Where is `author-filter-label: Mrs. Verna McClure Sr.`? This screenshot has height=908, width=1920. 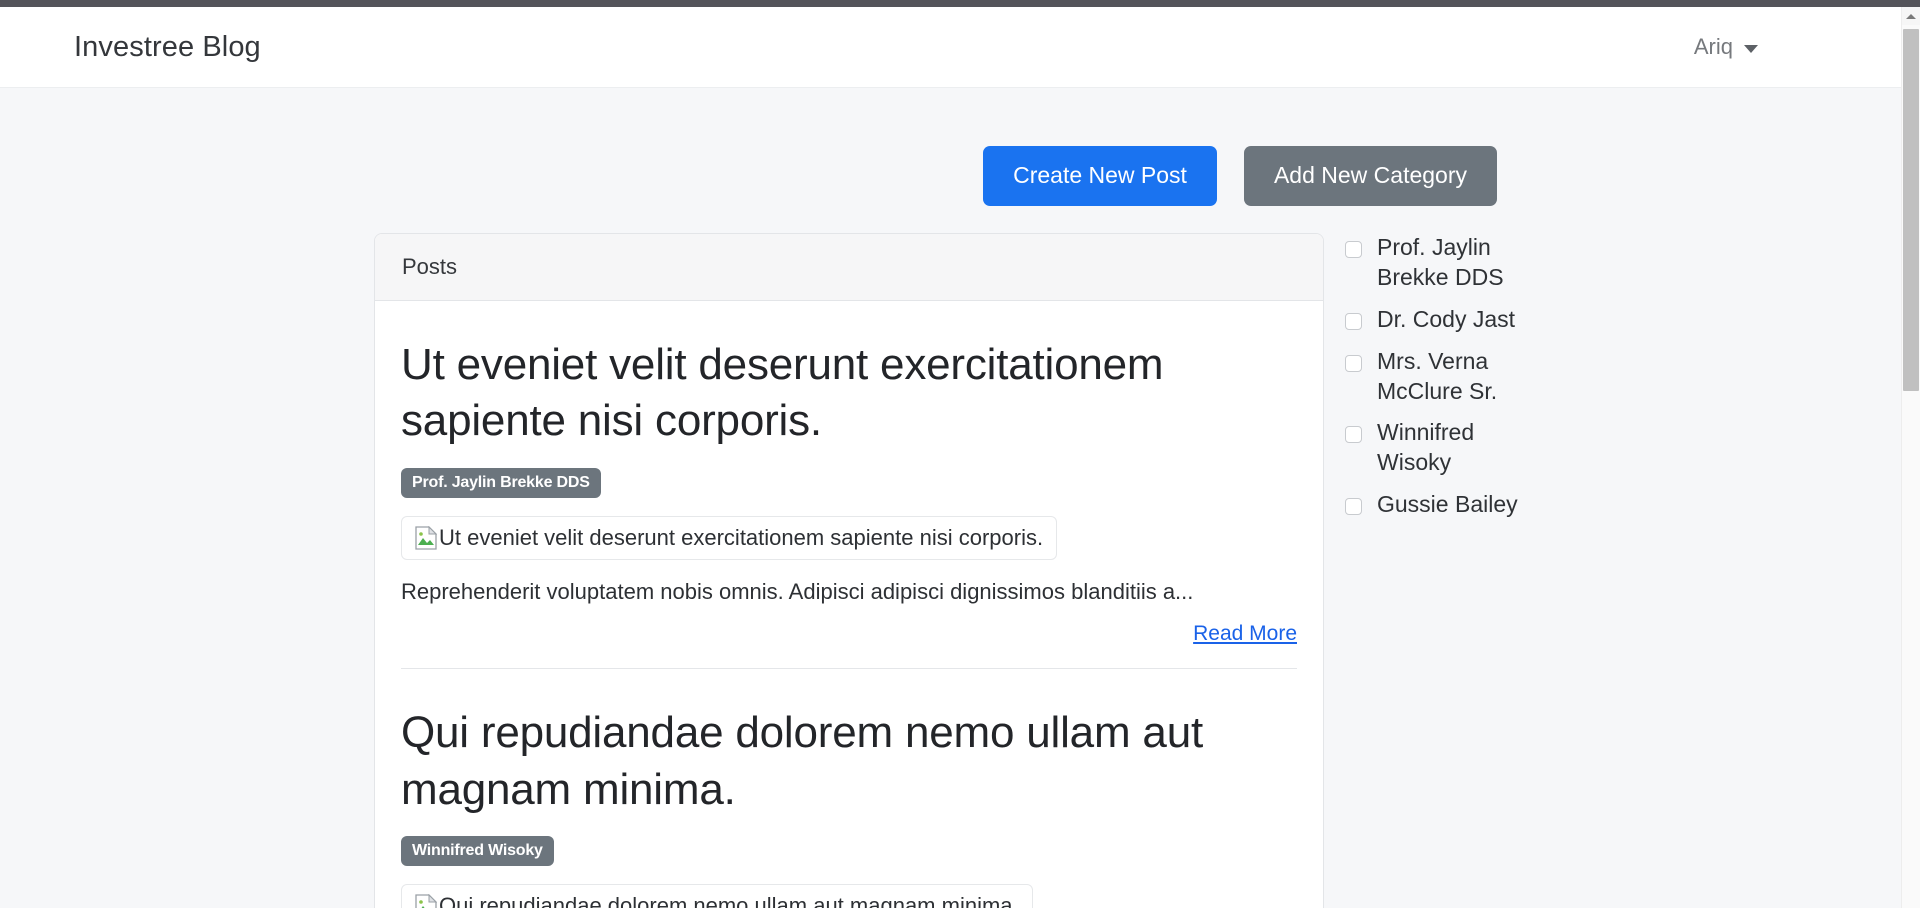 author-filter-label: Mrs. Verna McClure Sr. is located at coordinates (1437, 375).